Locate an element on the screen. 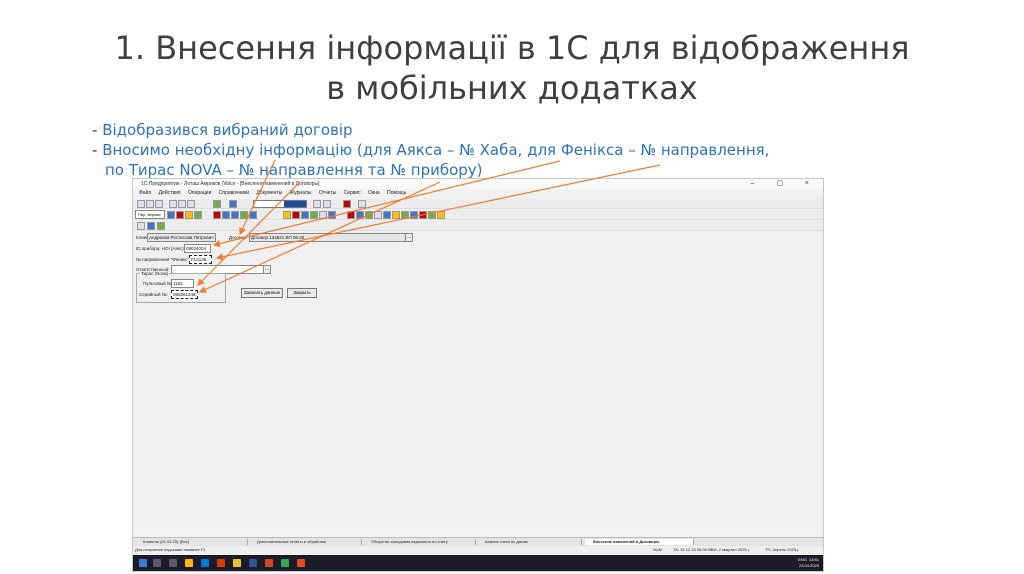 Image resolution: width=1024 pixels, height=574 pixels. arrow-to-device-id is located at coordinates (386, 204).